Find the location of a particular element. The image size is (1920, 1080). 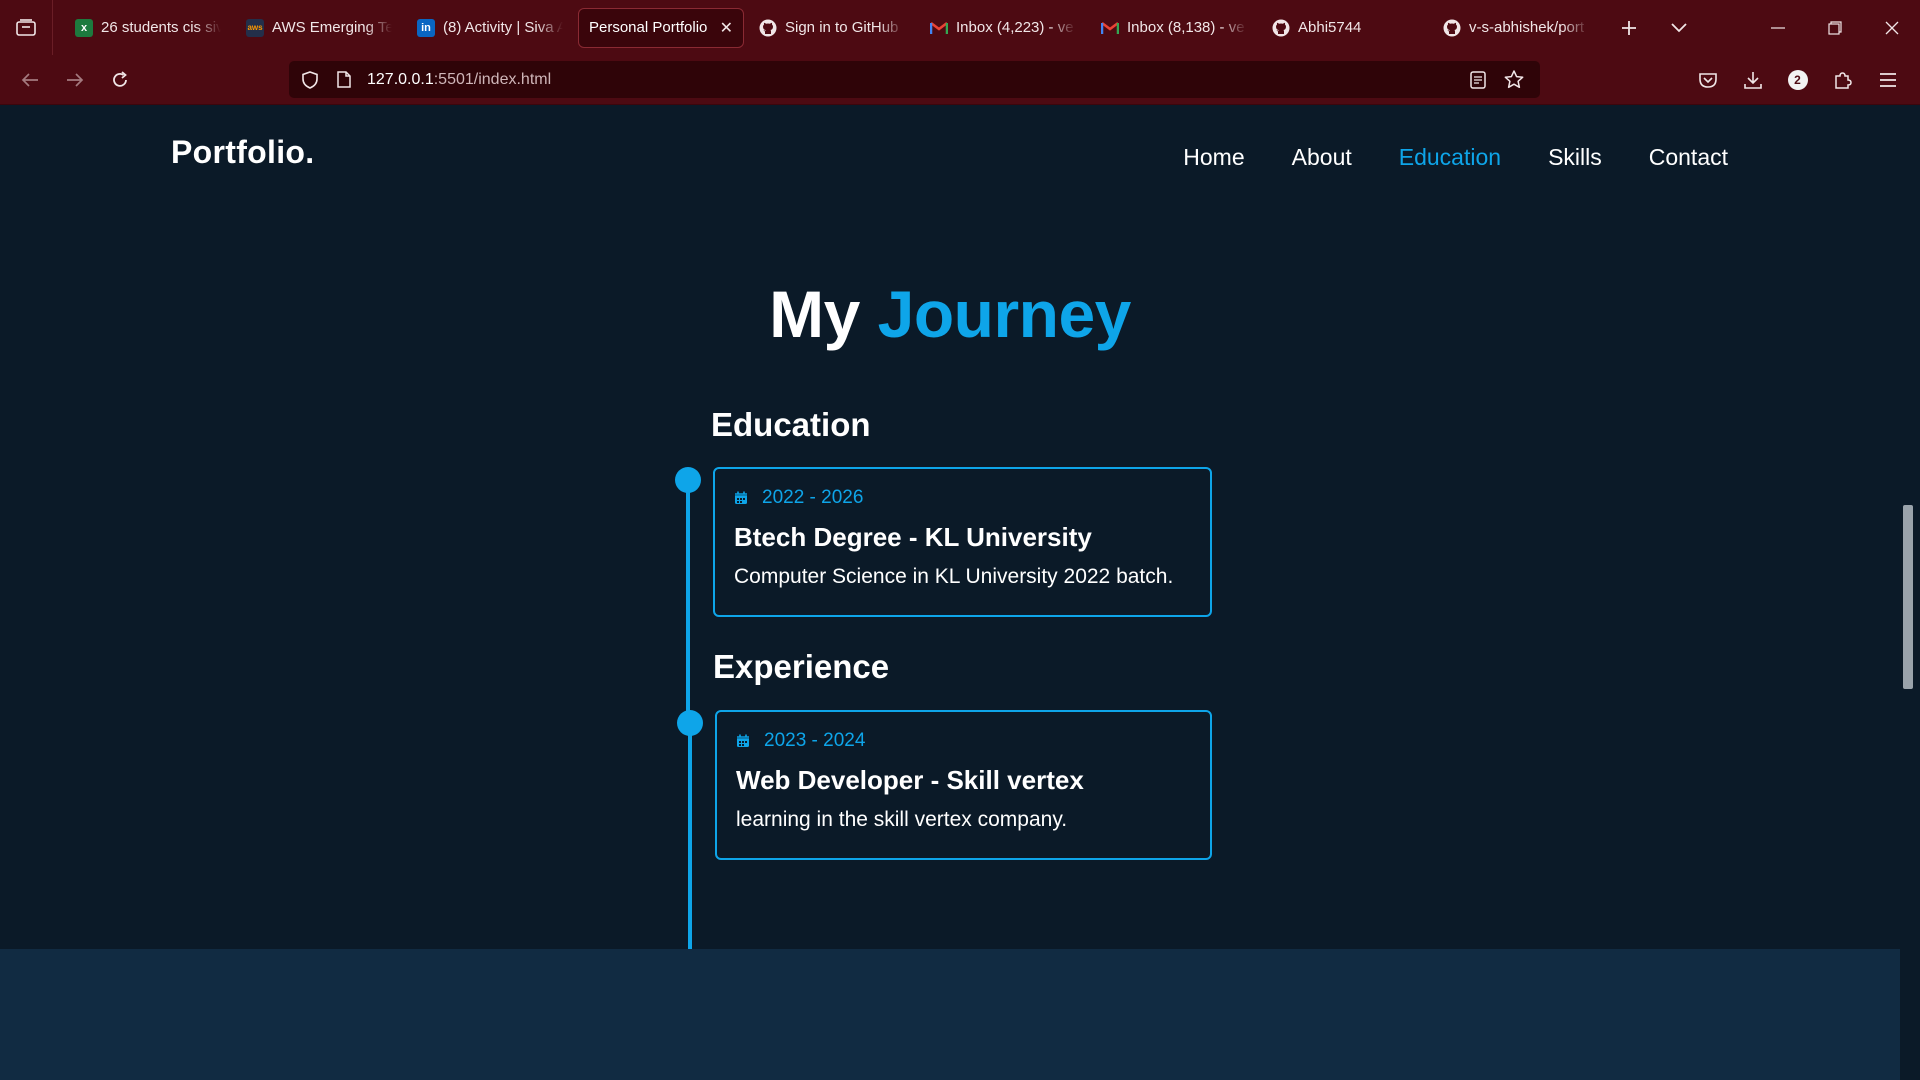

toolbar-actions: 2 is located at coordinates (1797, 80).